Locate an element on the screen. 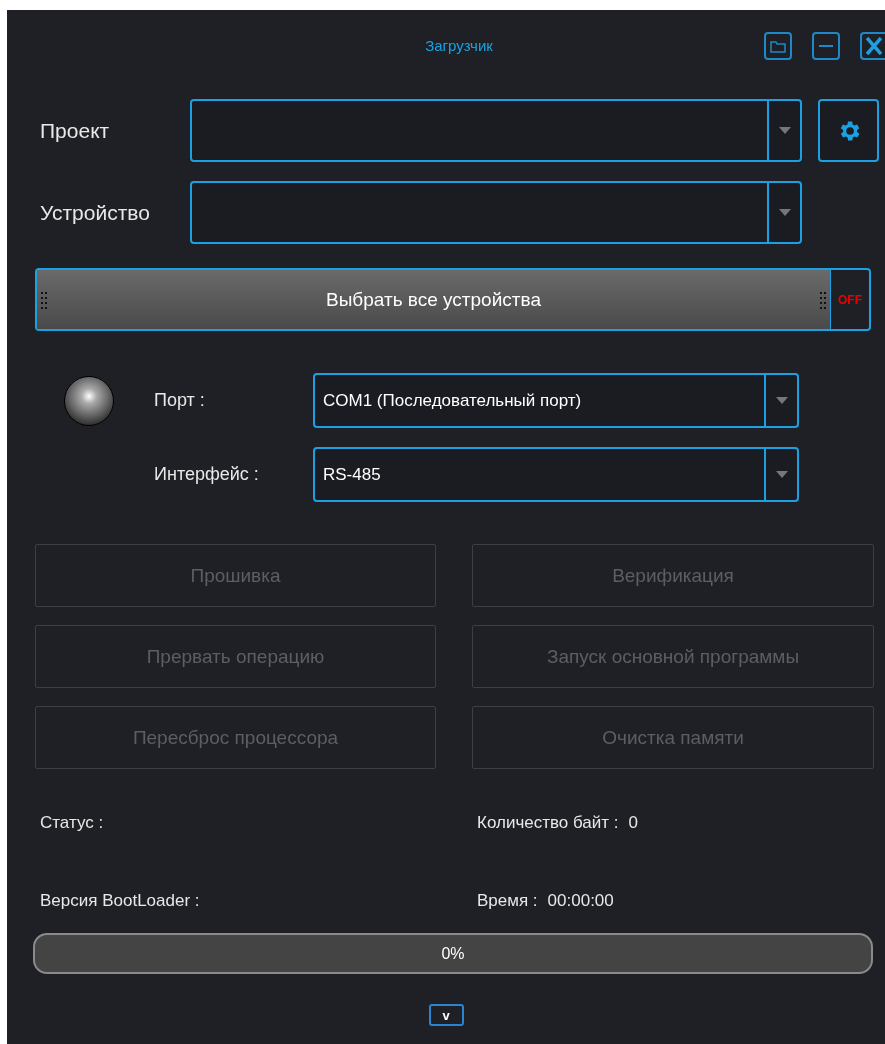 The image size is (885, 1044). field-label: Порт : is located at coordinates (180, 400).